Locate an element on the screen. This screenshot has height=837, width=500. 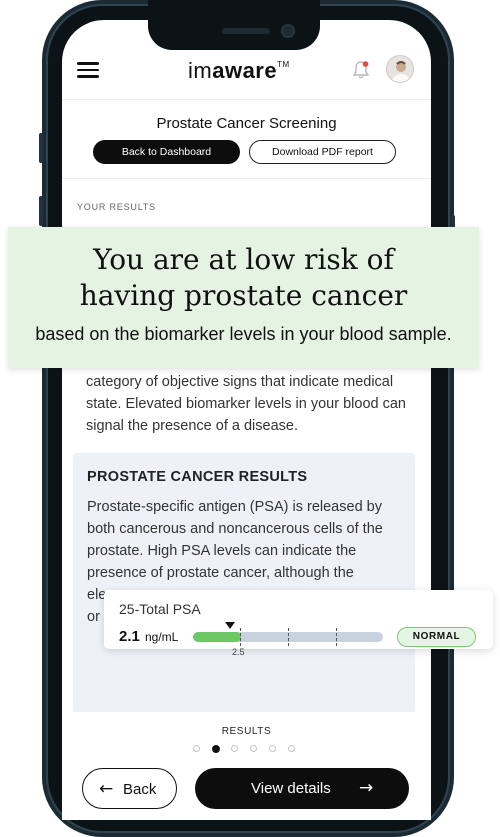
biomarker-unit: ng/mL is located at coordinates (162, 637).